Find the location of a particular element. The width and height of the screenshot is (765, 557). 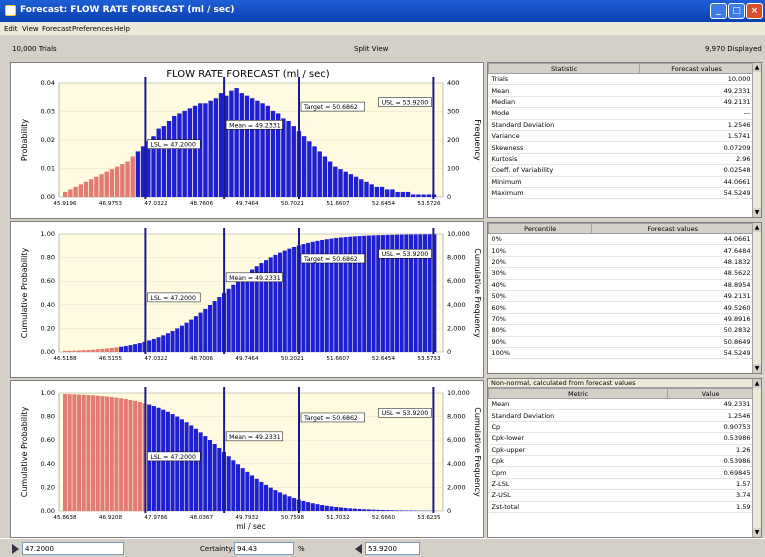

percentile-row: 40% 48.8954 is located at coordinates (621, 285).